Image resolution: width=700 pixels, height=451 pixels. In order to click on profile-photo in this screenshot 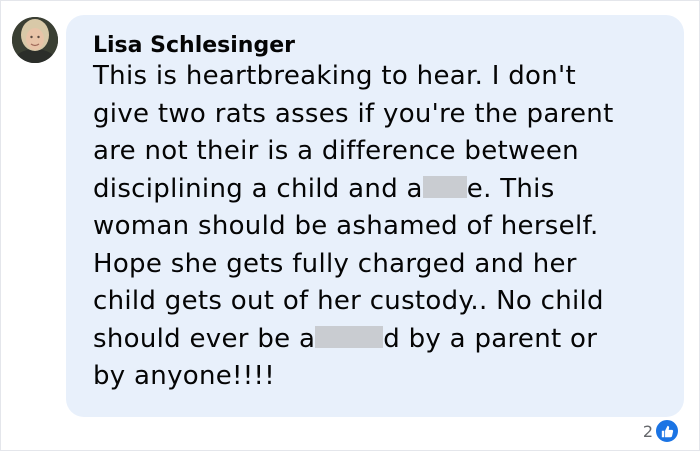, I will do `click(35, 40)`.